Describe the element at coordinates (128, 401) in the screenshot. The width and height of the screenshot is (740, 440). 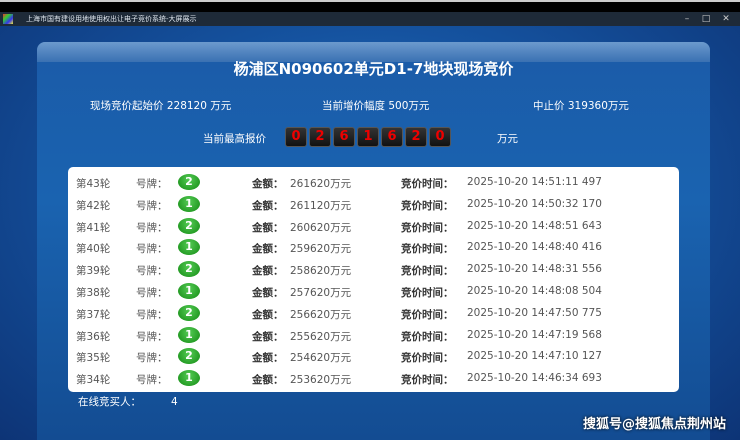
I see `online-bidders: 在线竞买人： 4` at that location.